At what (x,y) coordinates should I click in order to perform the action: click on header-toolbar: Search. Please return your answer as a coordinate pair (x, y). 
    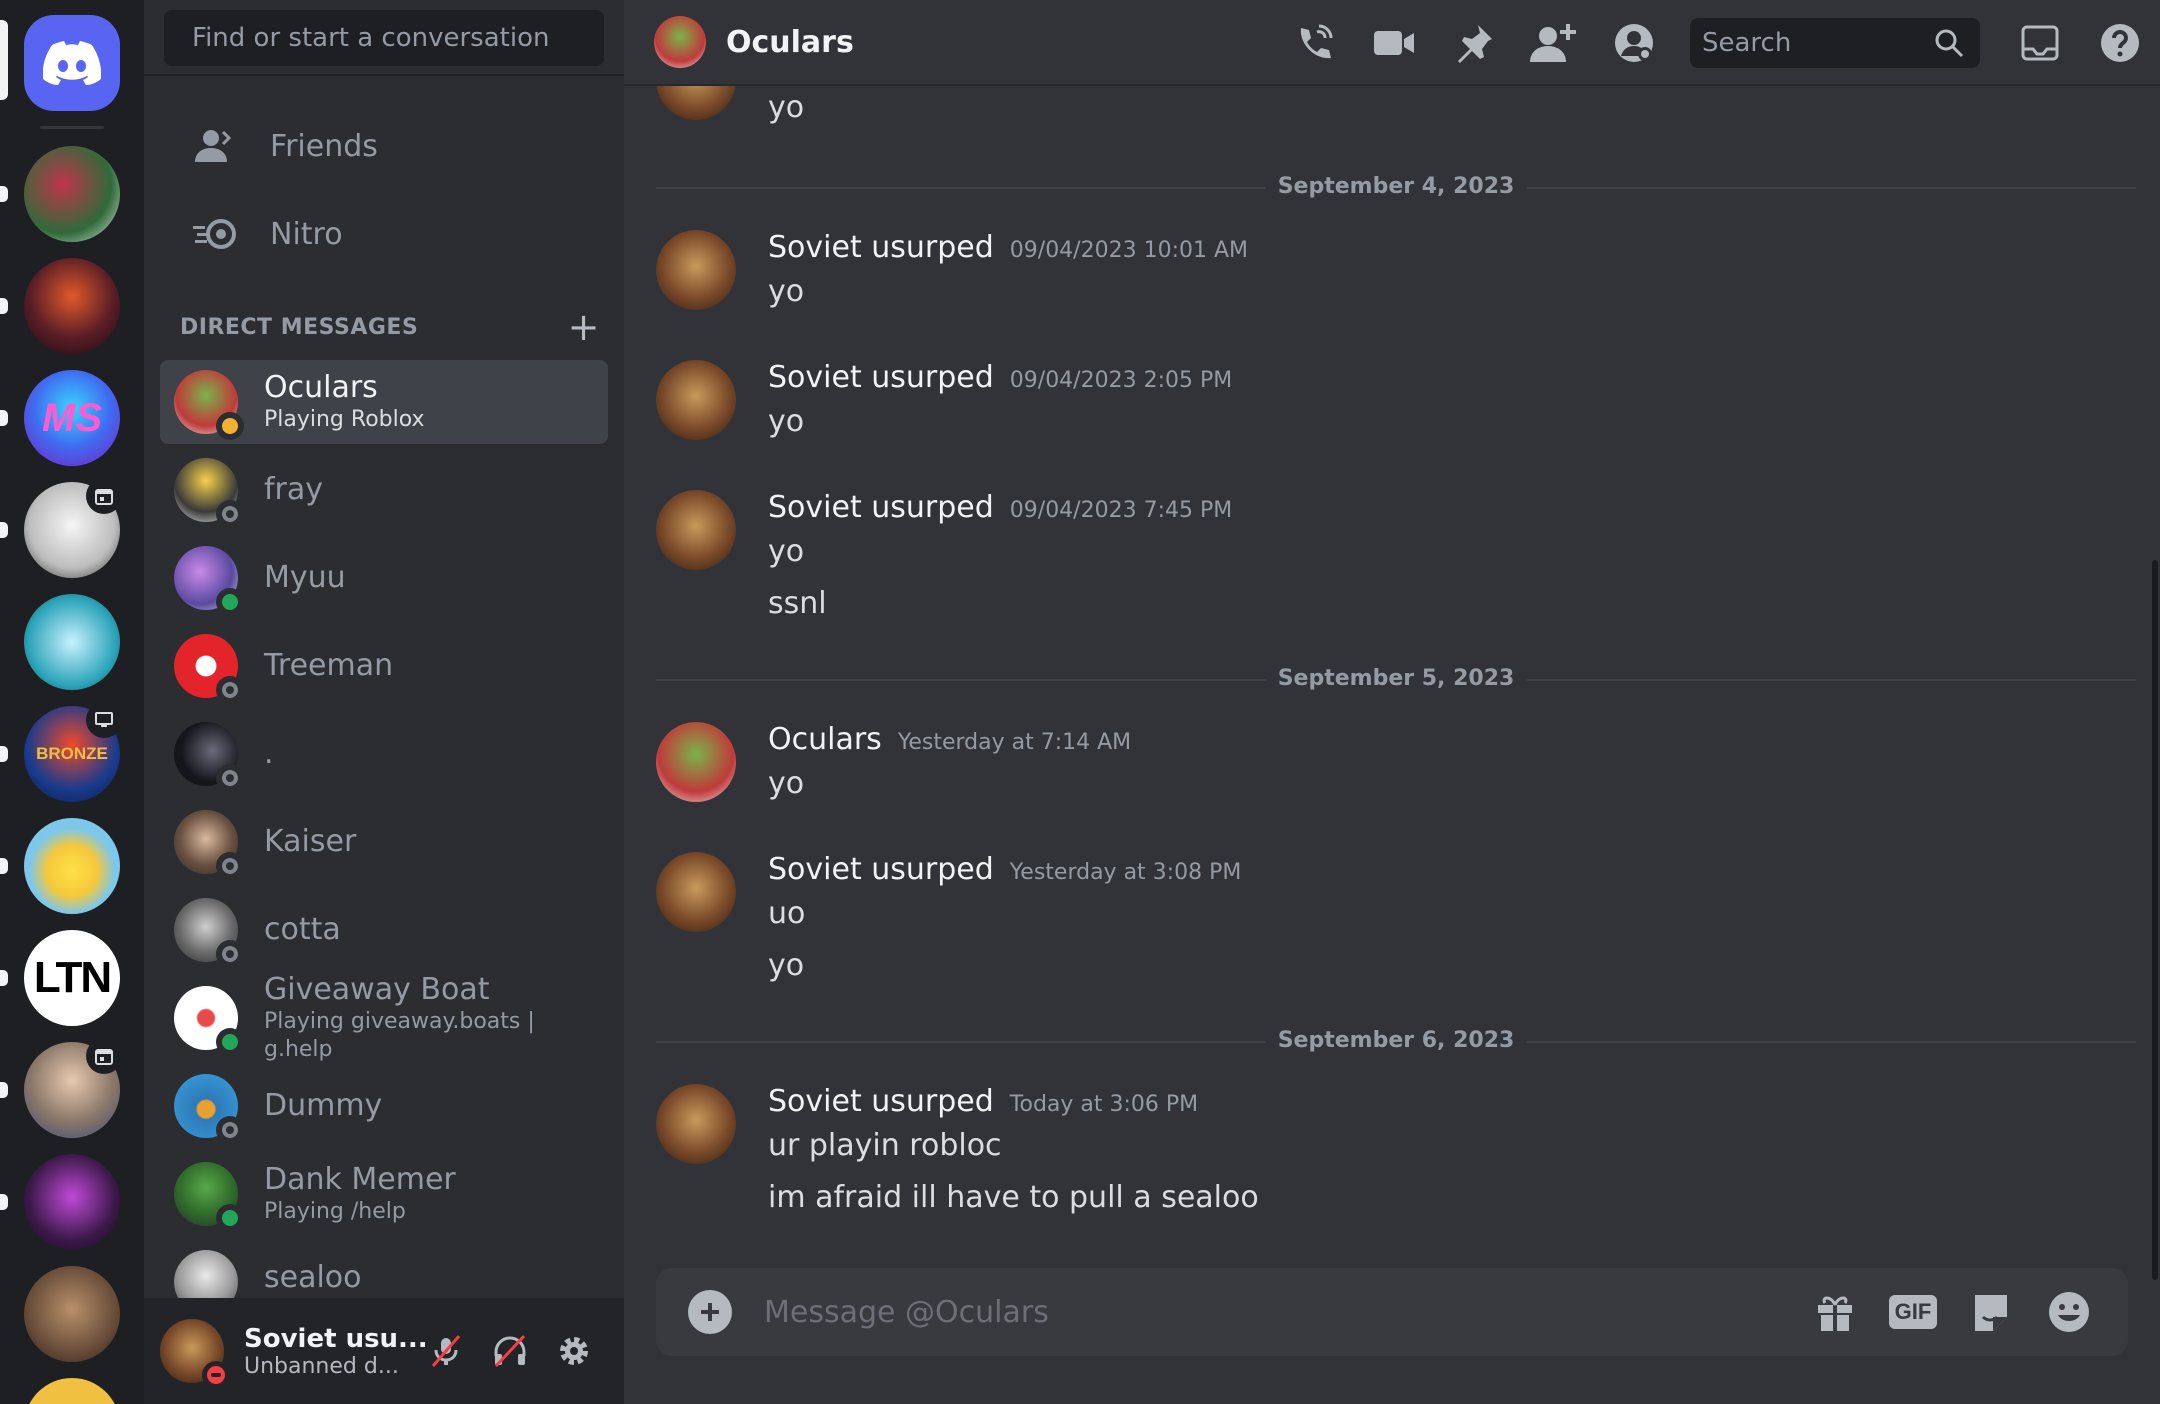
    Looking at the image, I should click on (1717, 43).